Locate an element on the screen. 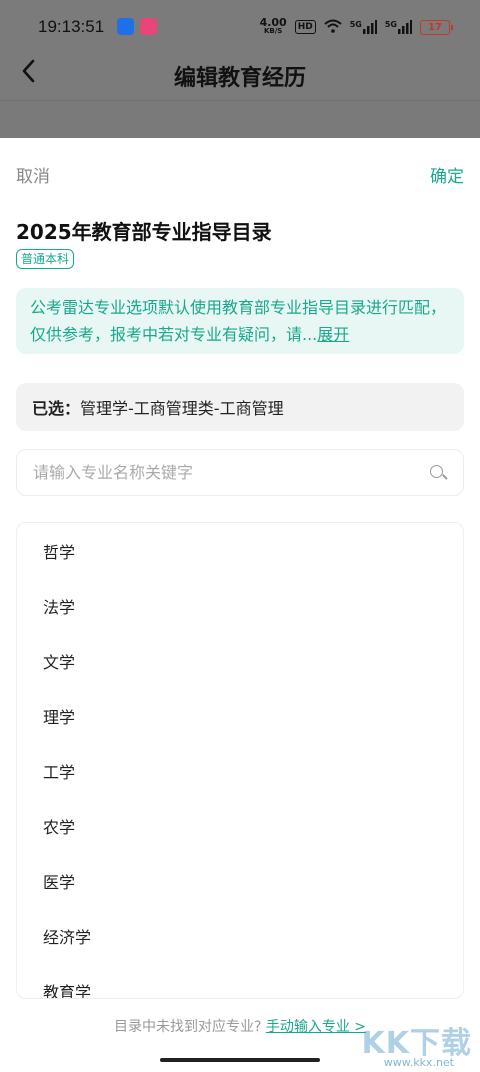 The width and height of the screenshot is (480, 1072). expand-link: 展开 is located at coordinates (333, 334).